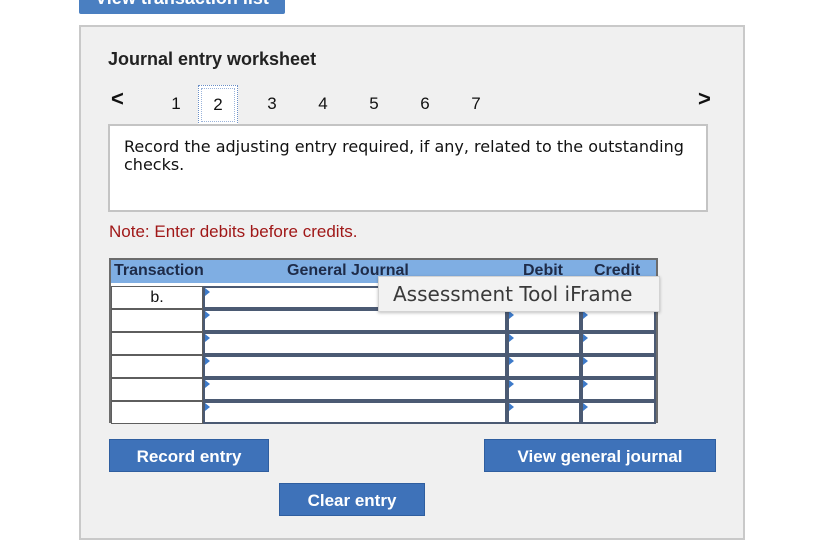 The image size is (834, 550). Describe the element at coordinates (272, 105) in the screenshot. I see `page-3-link: 3` at that location.